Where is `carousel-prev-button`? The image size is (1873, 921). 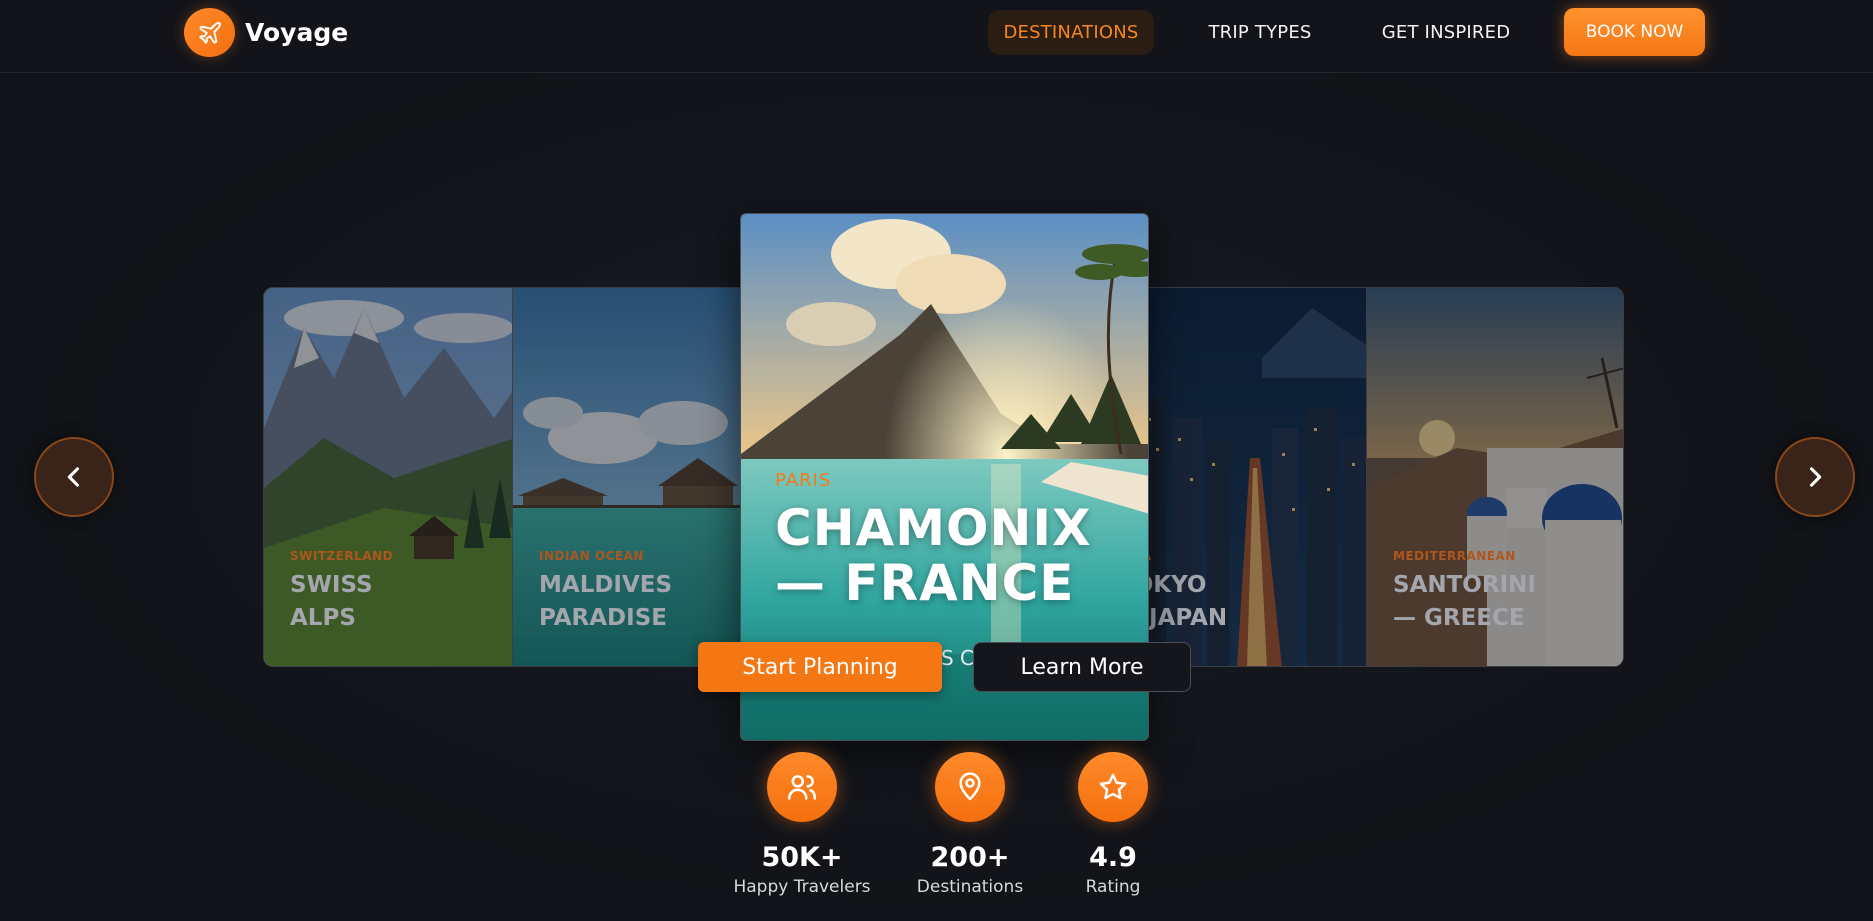 carousel-prev-button is located at coordinates (74, 477).